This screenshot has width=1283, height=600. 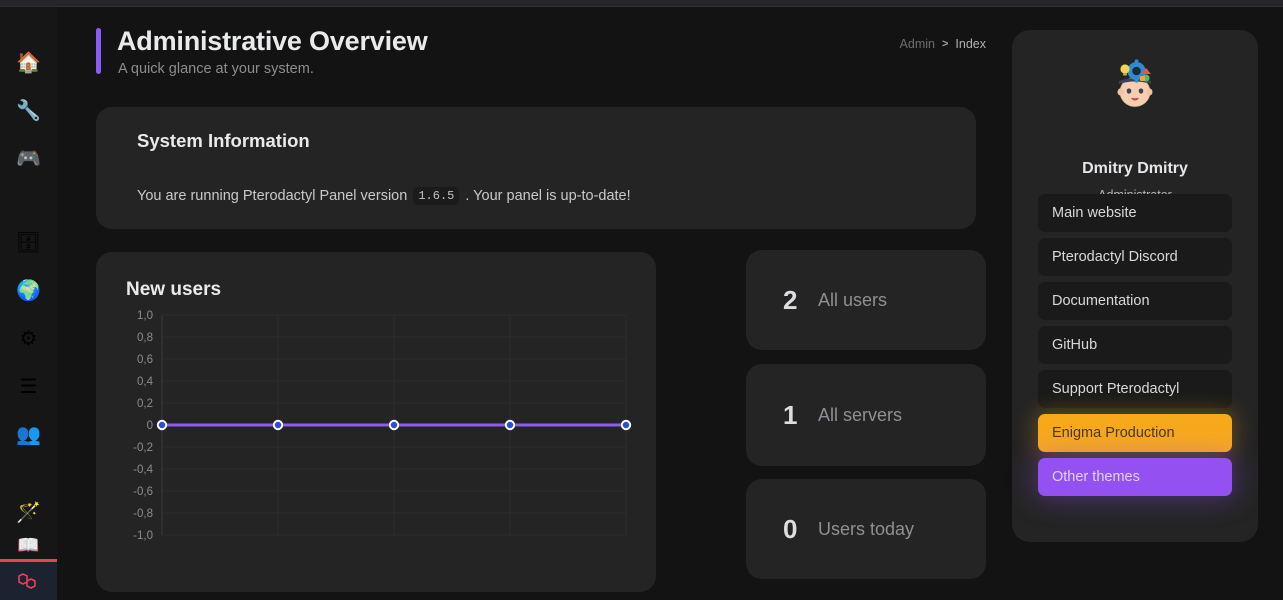 What do you see at coordinates (1135, 168) in the screenshot?
I see `profile-name: Dmitry Dmitry` at bounding box center [1135, 168].